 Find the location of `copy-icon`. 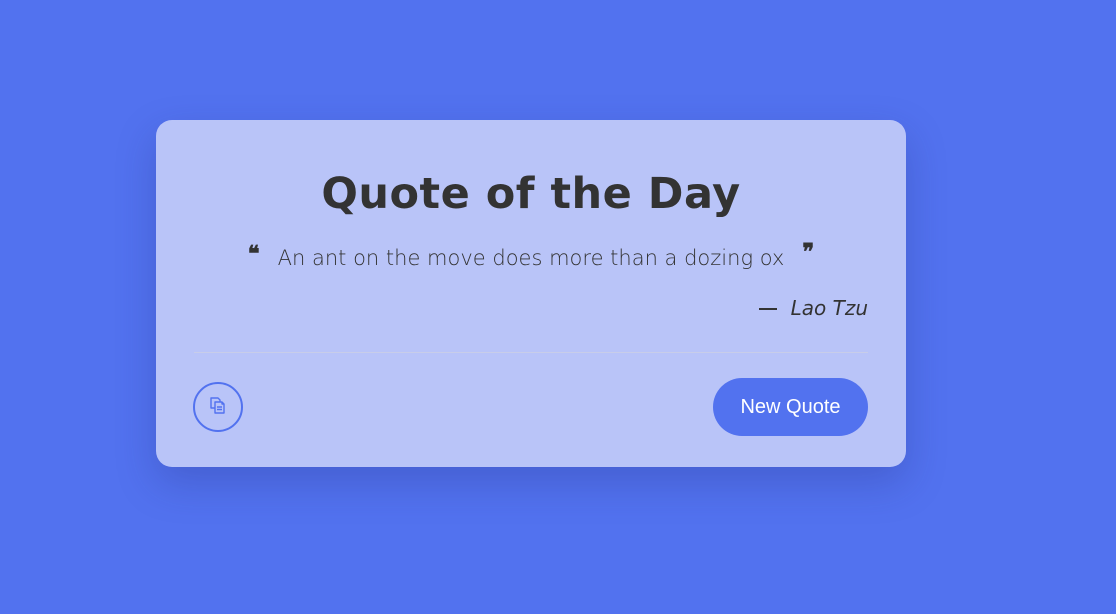

copy-icon is located at coordinates (218, 407).